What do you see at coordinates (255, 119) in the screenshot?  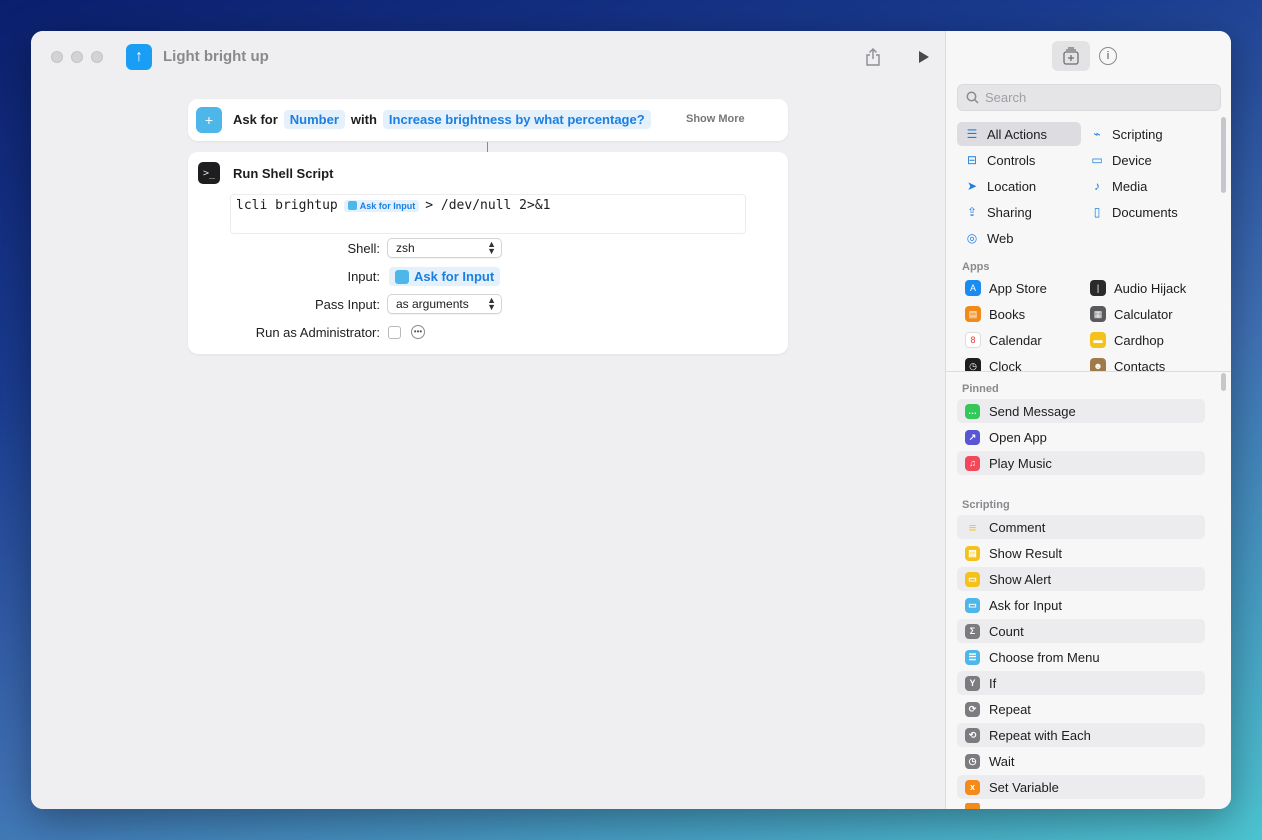 I see `ask-for-label: Ask for` at bounding box center [255, 119].